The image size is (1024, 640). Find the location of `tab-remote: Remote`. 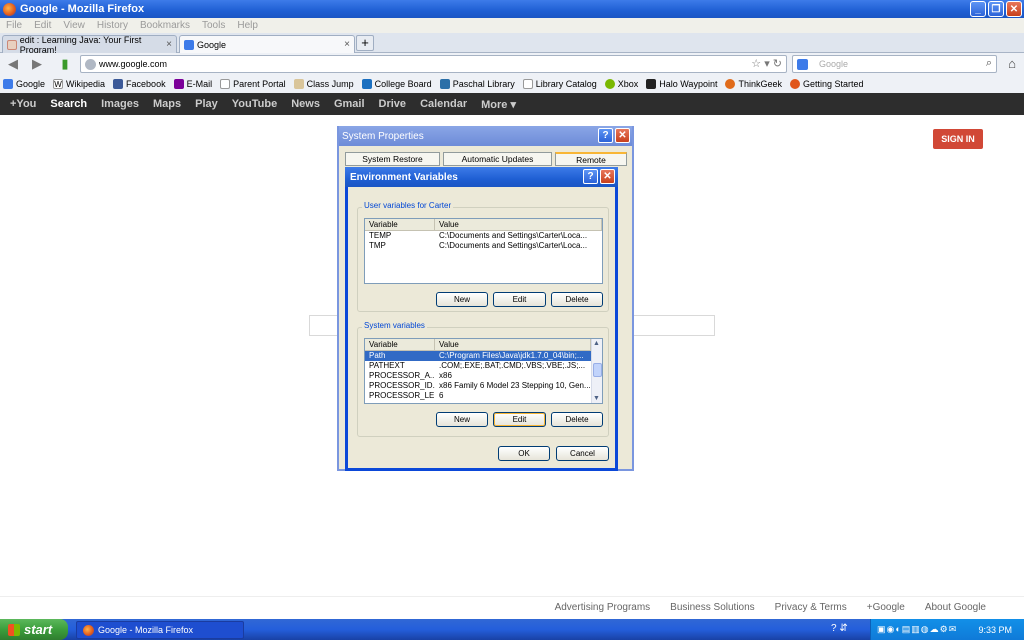

tab-remote: Remote is located at coordinates (591, 159).